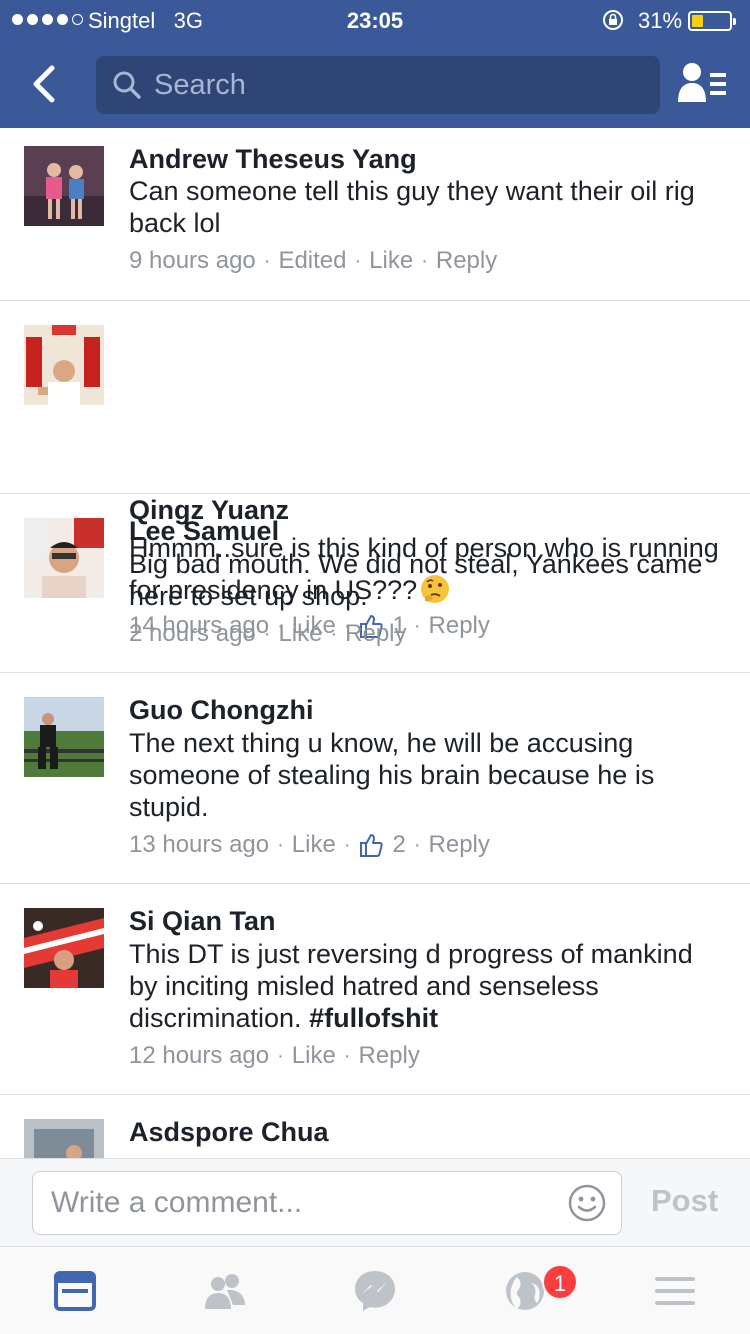  I want to click on comment-time: 2 hours ago, so click(192, 634).